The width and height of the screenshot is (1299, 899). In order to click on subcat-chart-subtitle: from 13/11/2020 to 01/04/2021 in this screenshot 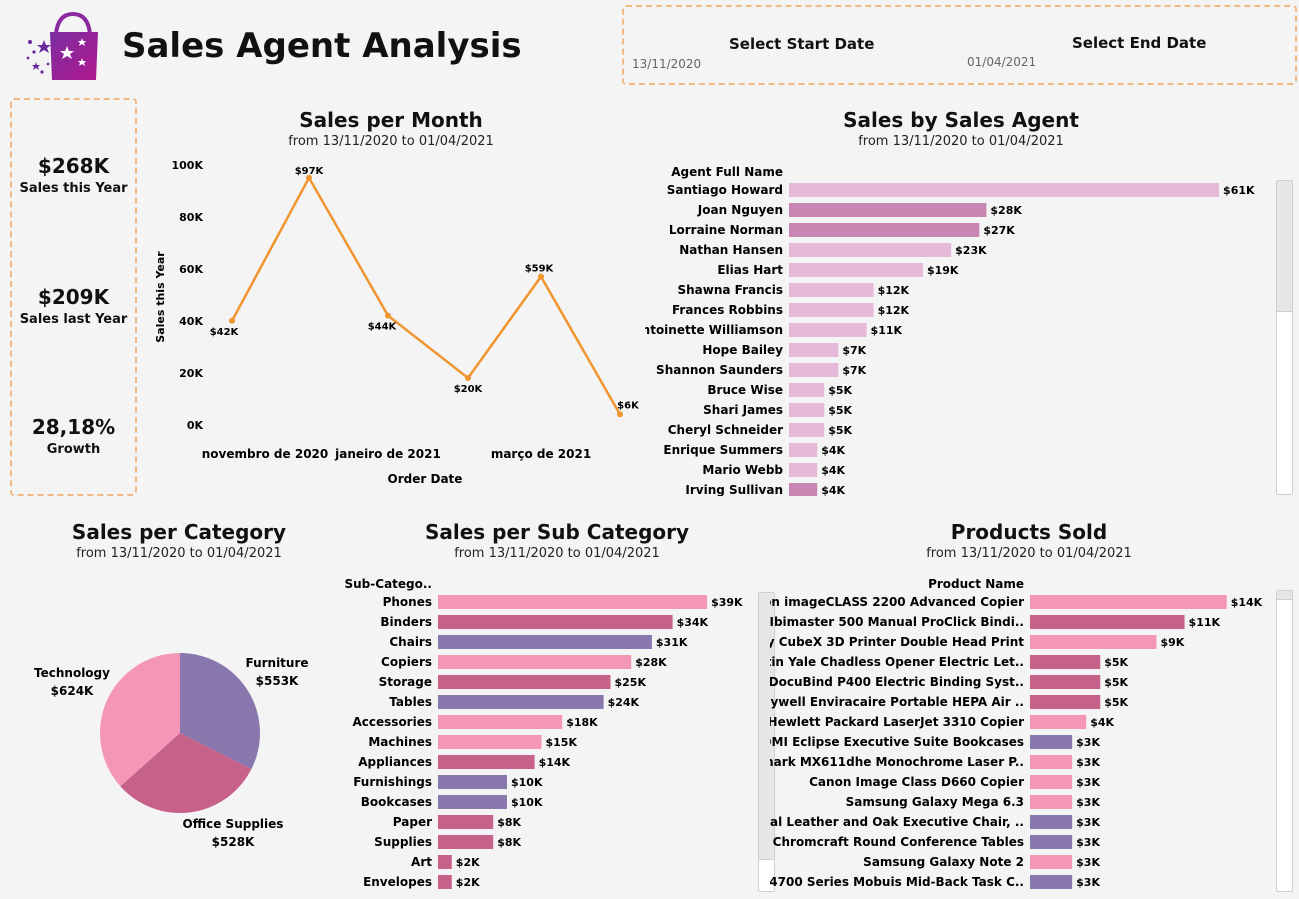, I will do `click(557, 553)`.